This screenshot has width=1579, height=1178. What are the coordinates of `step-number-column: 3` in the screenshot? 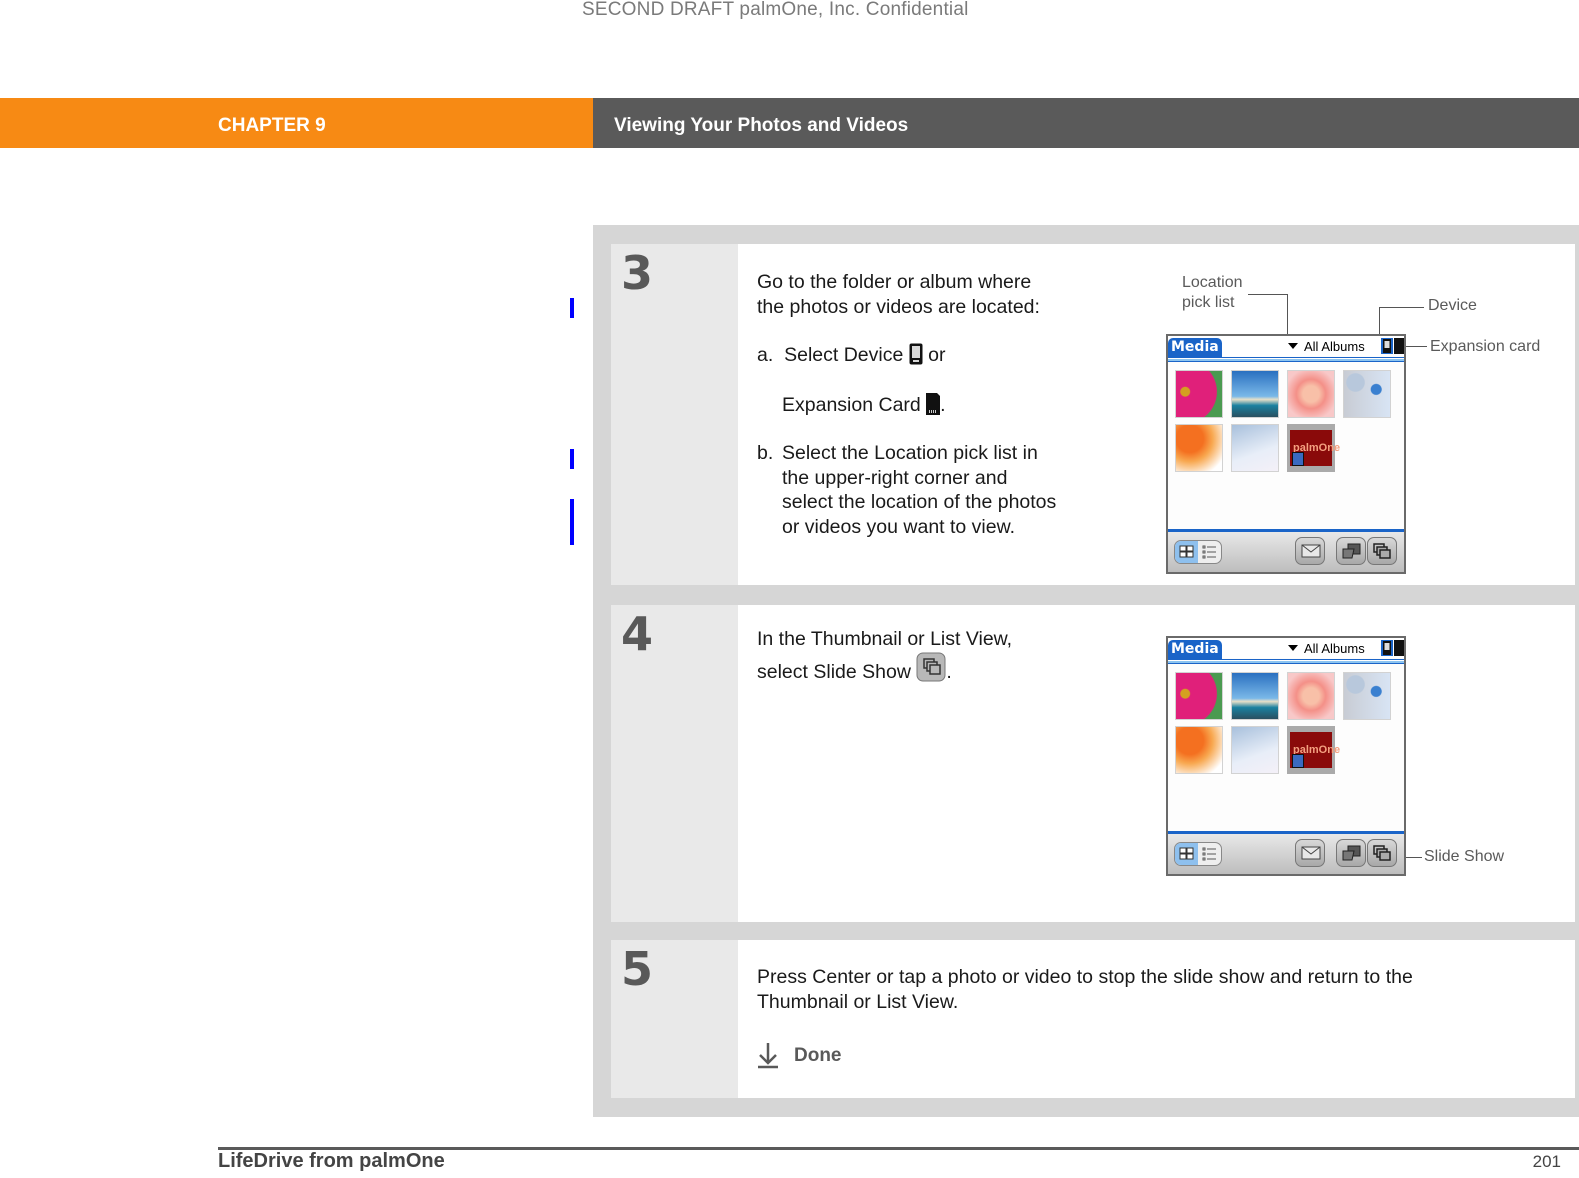 It's located at (674, 414).